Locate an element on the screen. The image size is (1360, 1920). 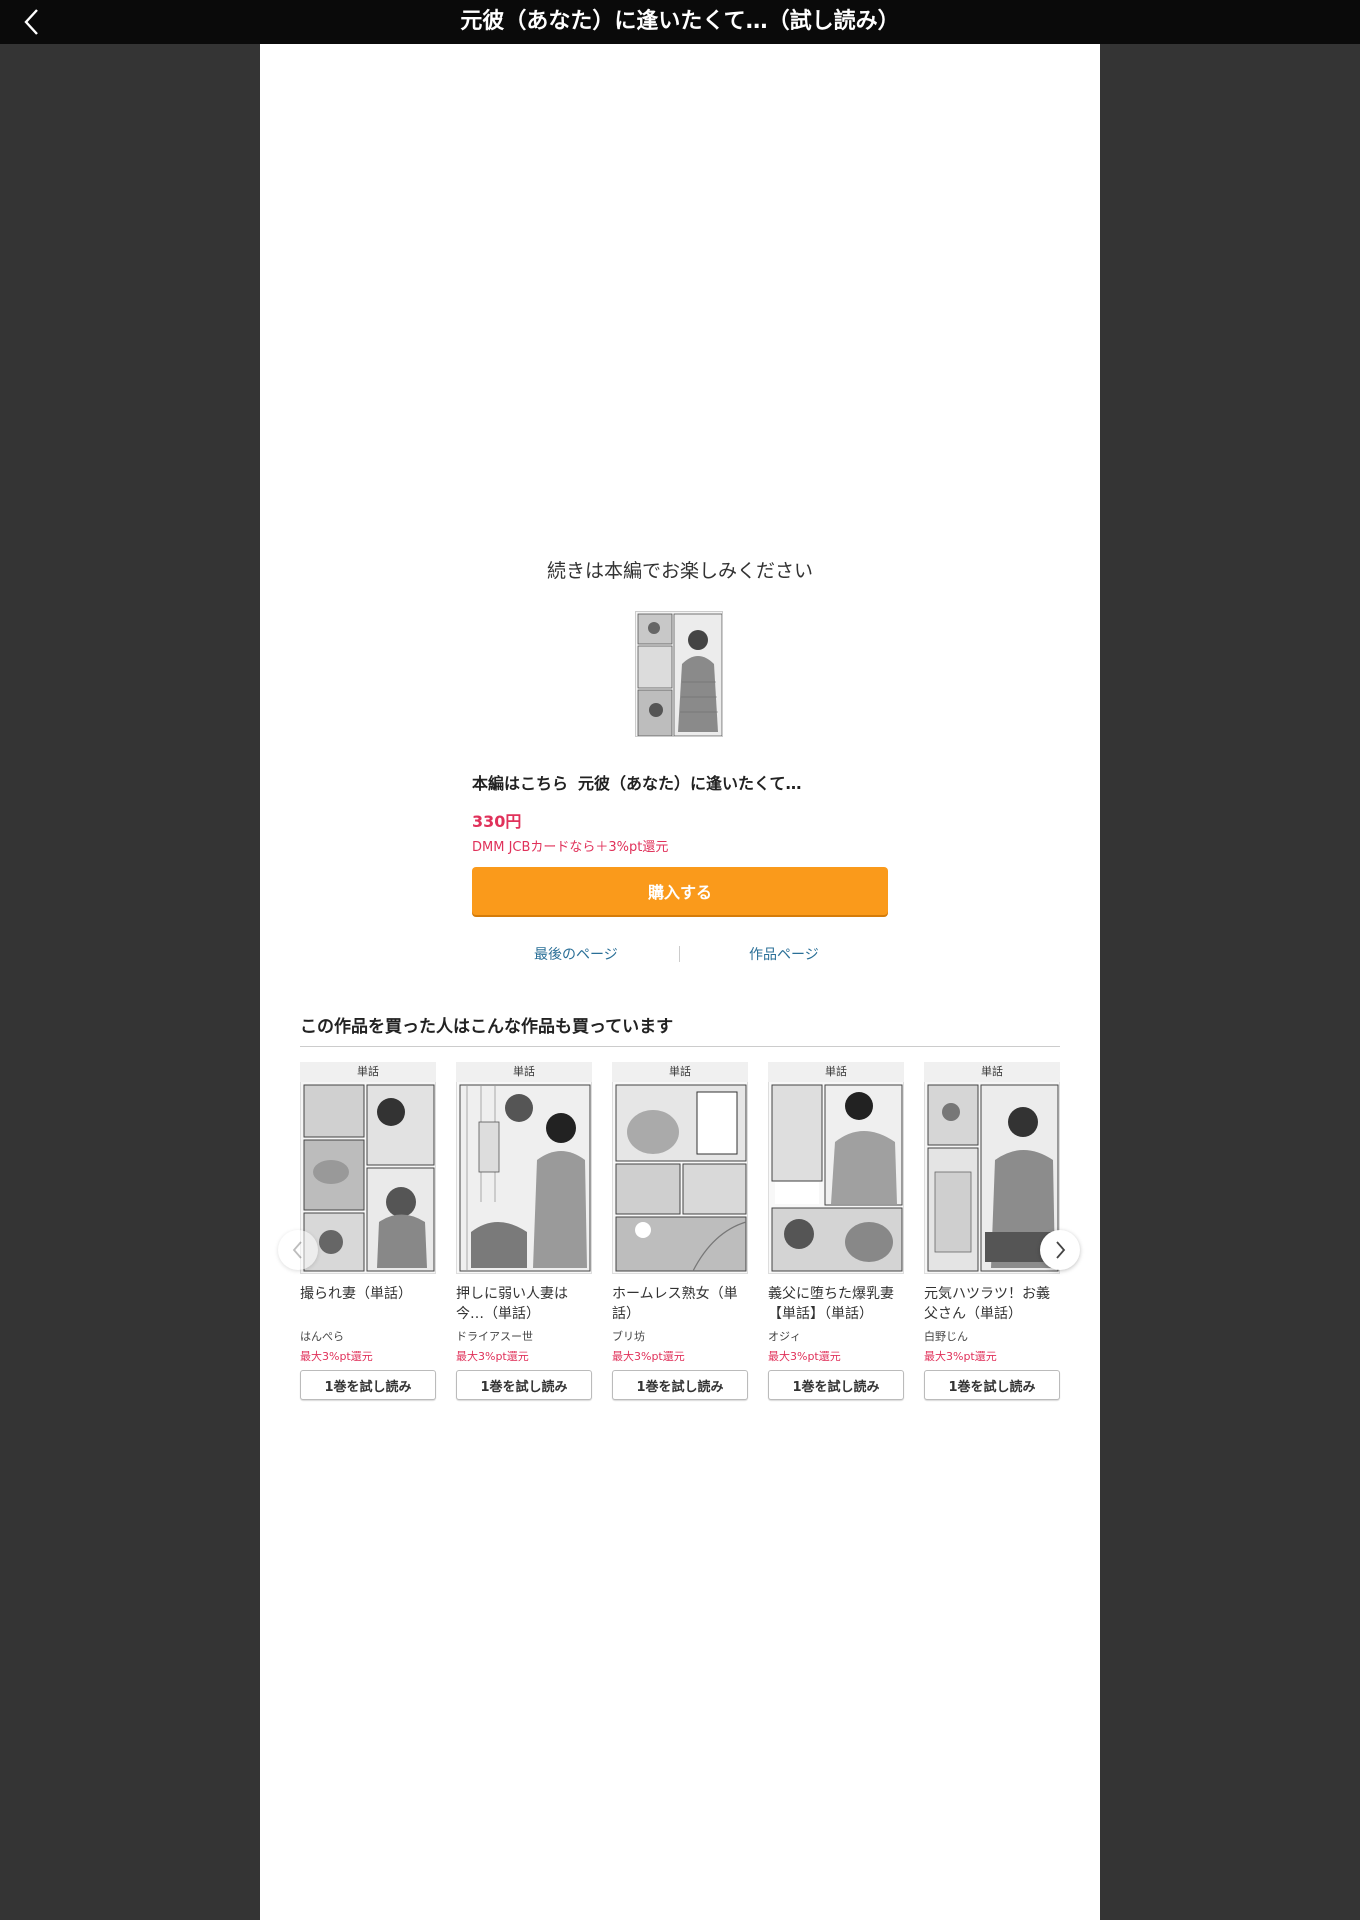
recommendation-card: 単話 撮られ妻（単話） はんぺら 最大3%pt還元 1巻を試し読み is located at coordinates (368, 1231).